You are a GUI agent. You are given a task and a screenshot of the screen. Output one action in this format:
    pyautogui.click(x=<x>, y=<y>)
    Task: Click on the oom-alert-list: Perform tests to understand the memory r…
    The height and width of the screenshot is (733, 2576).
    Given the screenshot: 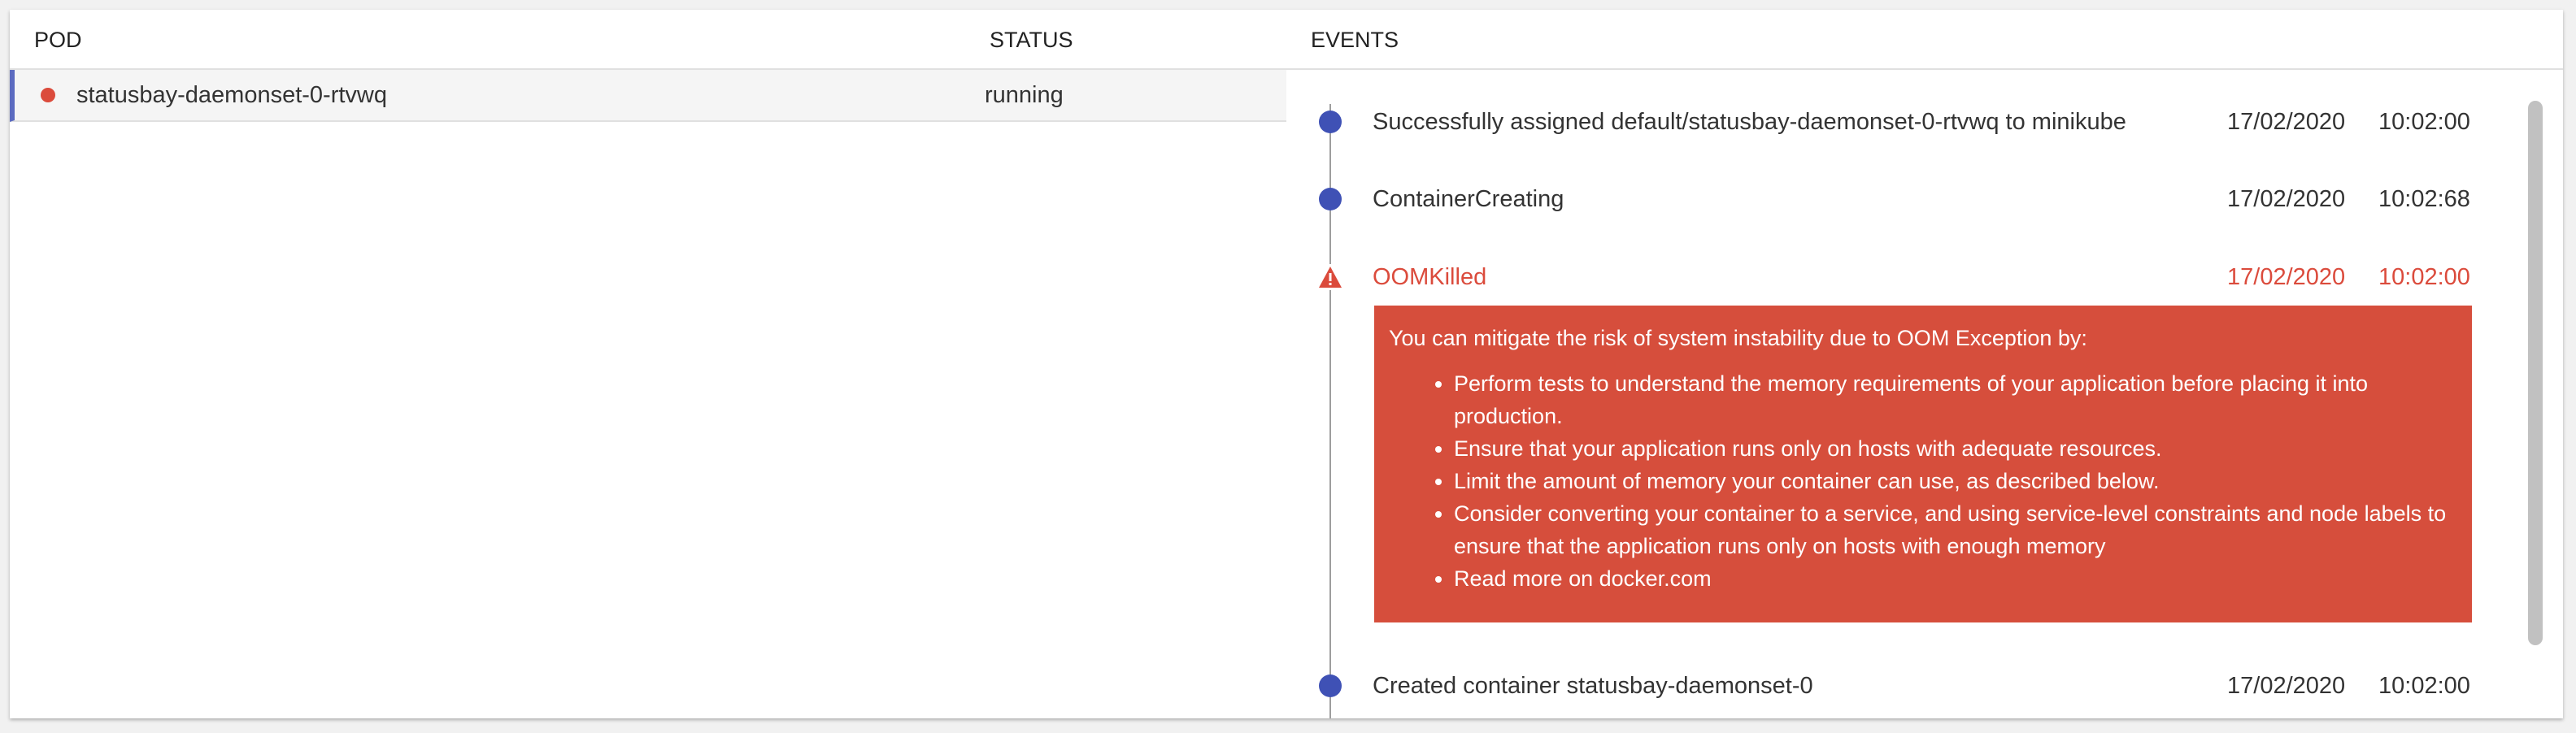 What is the action you would take?
    pyautogui.click(x=1923, y=481)
    